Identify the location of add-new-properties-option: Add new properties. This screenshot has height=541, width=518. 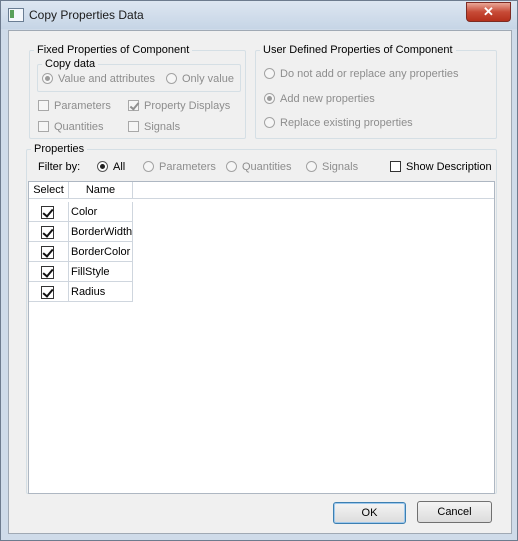
(319, 99).